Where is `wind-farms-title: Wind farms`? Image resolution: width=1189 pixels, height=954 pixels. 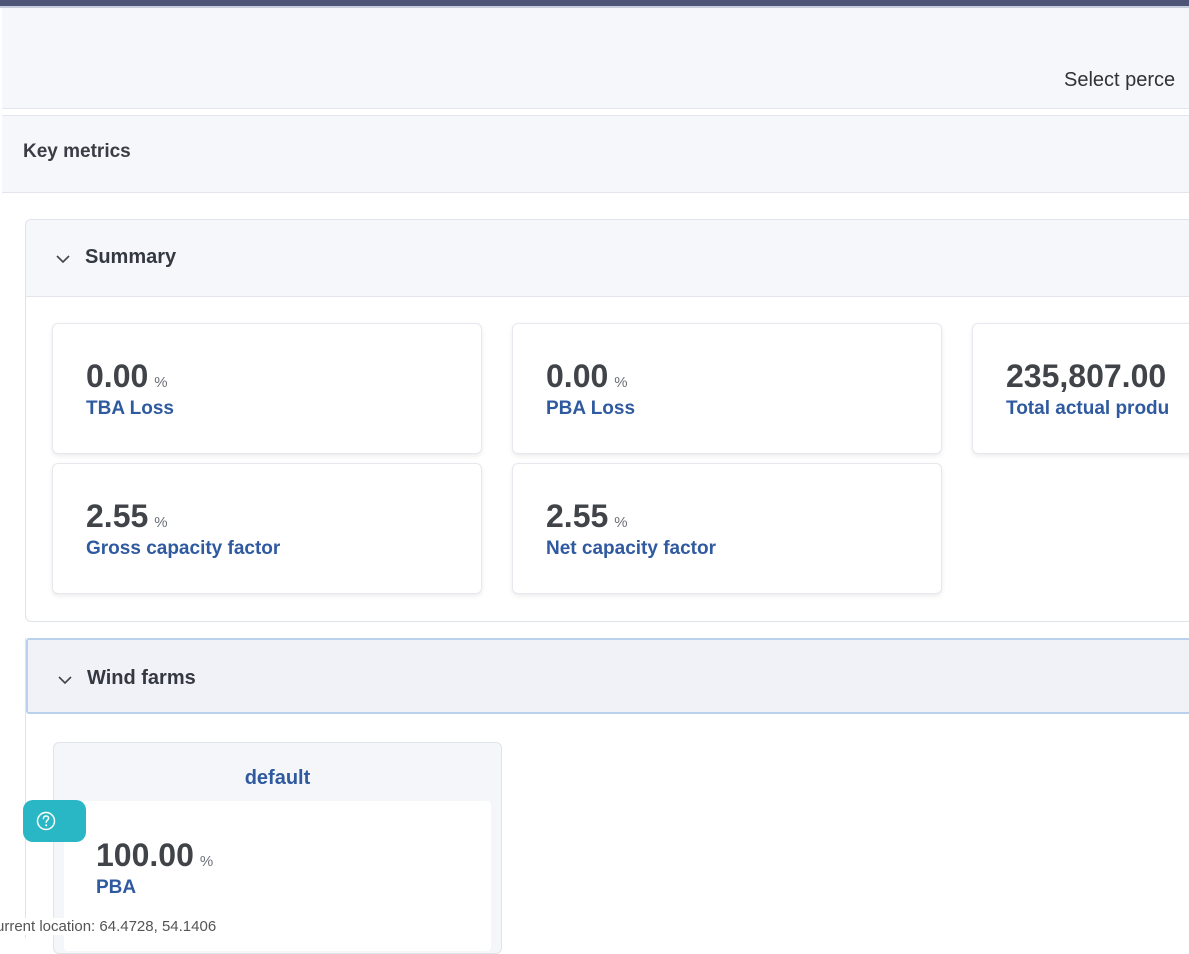 wind-farms-title: Wind farms is located at coordinates (141, 678).